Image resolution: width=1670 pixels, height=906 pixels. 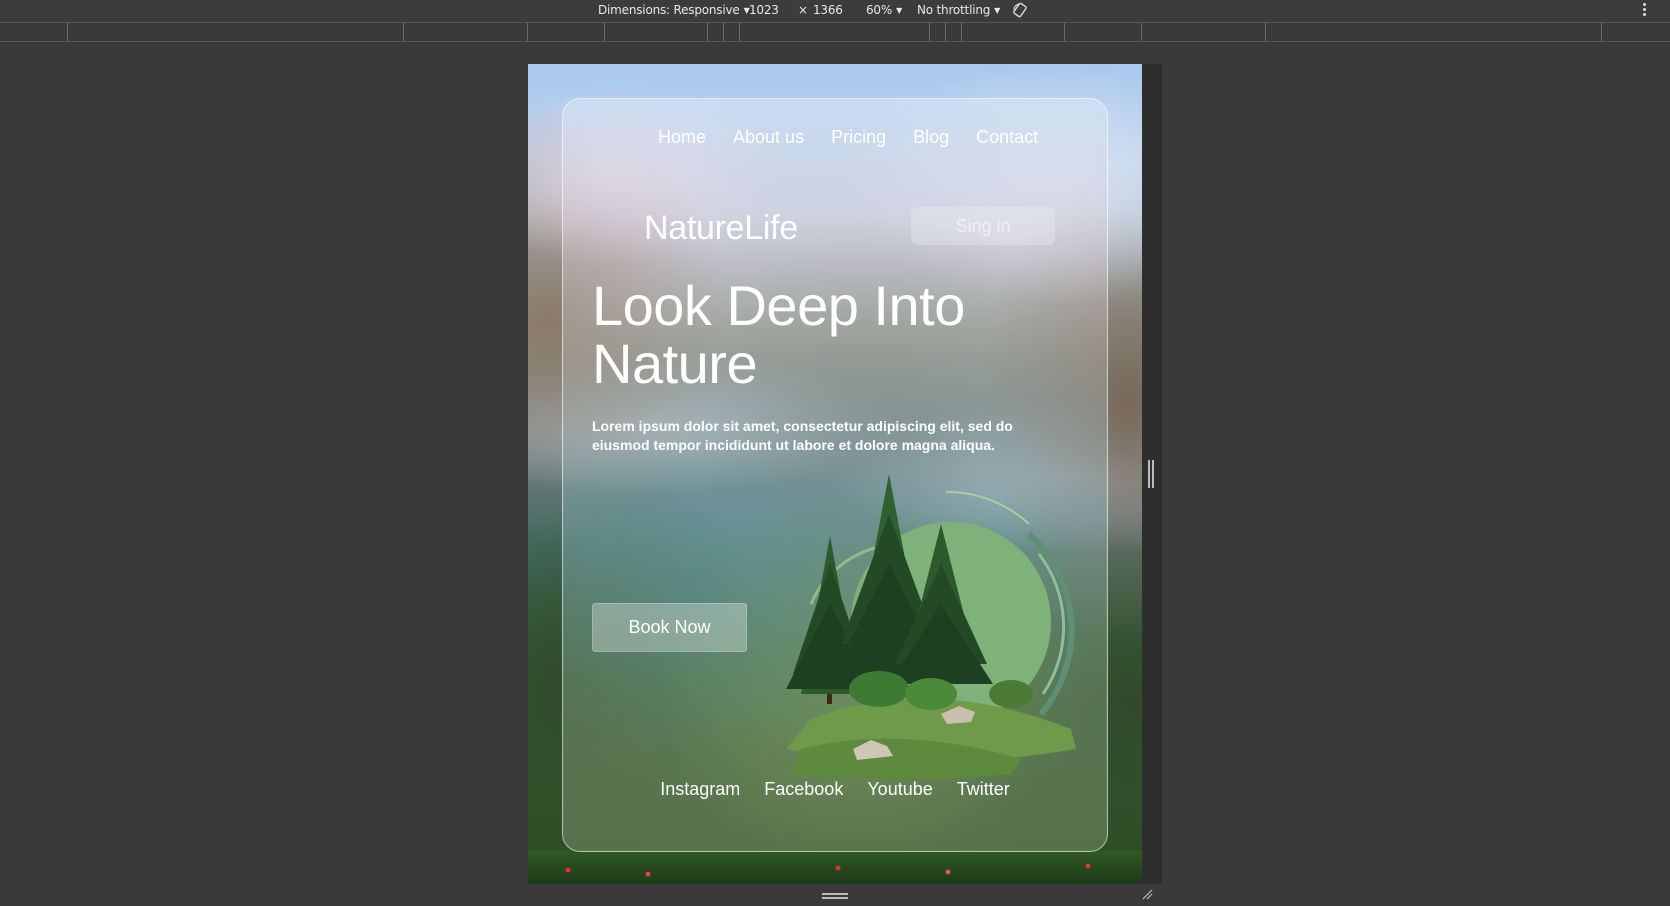 What do you see at coordinates (778, 305) in the screenshot?
I see `headline-line-1: Look Deep Into` at bounding box center [778, 305].